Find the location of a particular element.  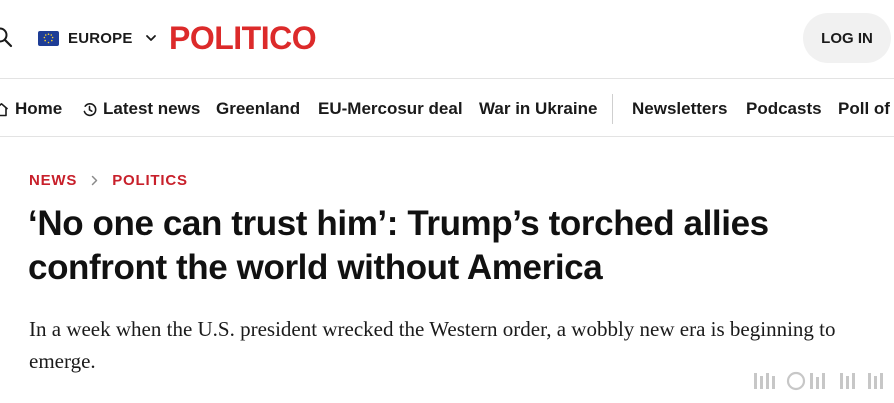

nav-item-latest-news: Latest news is located at coordinates (141, 109).